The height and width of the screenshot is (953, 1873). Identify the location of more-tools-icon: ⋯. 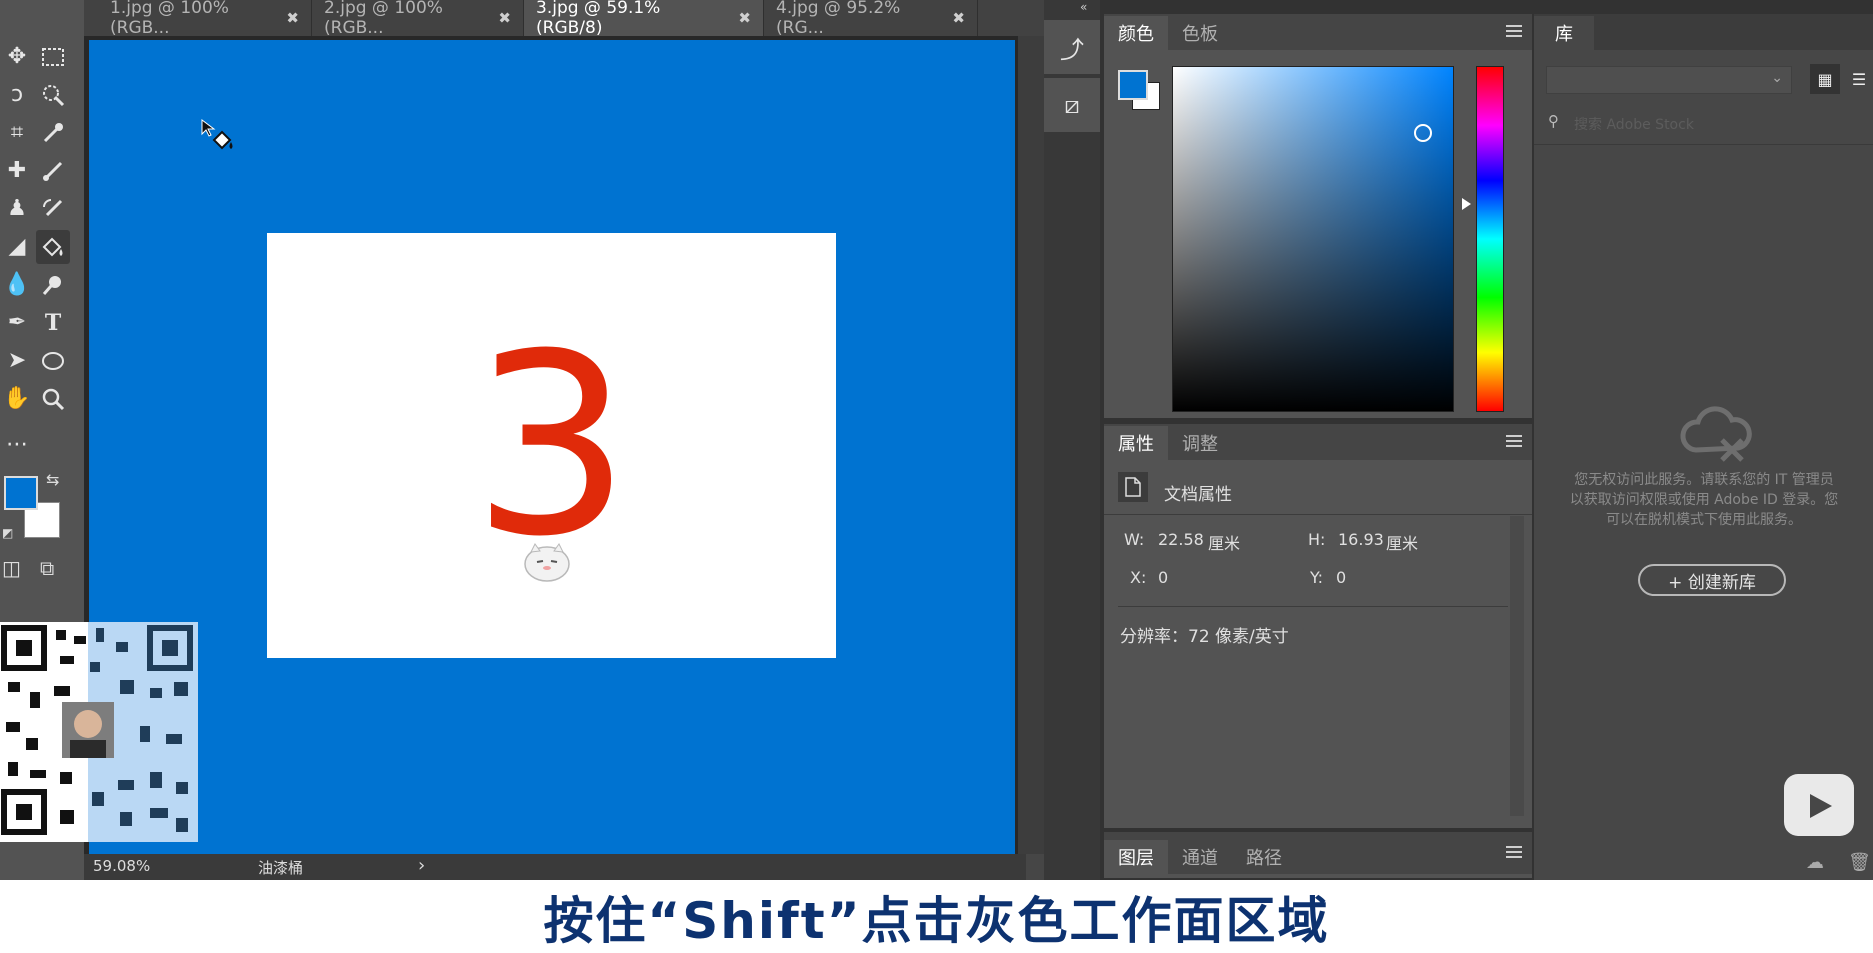
(17, 445).